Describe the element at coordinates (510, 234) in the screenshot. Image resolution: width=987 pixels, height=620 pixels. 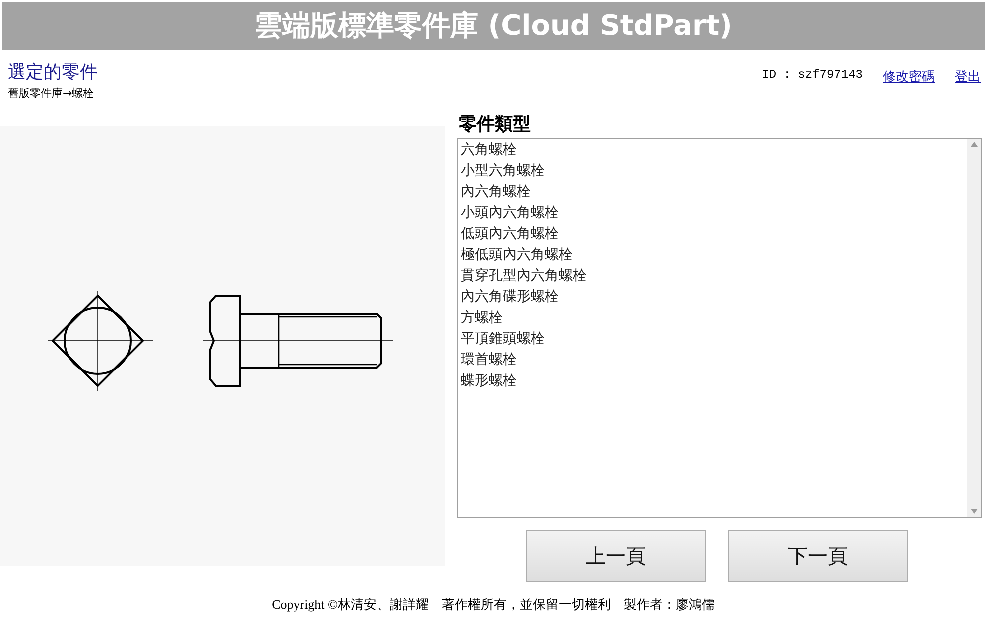
I see `list-item: 低頭內六角螺栓` at that location.